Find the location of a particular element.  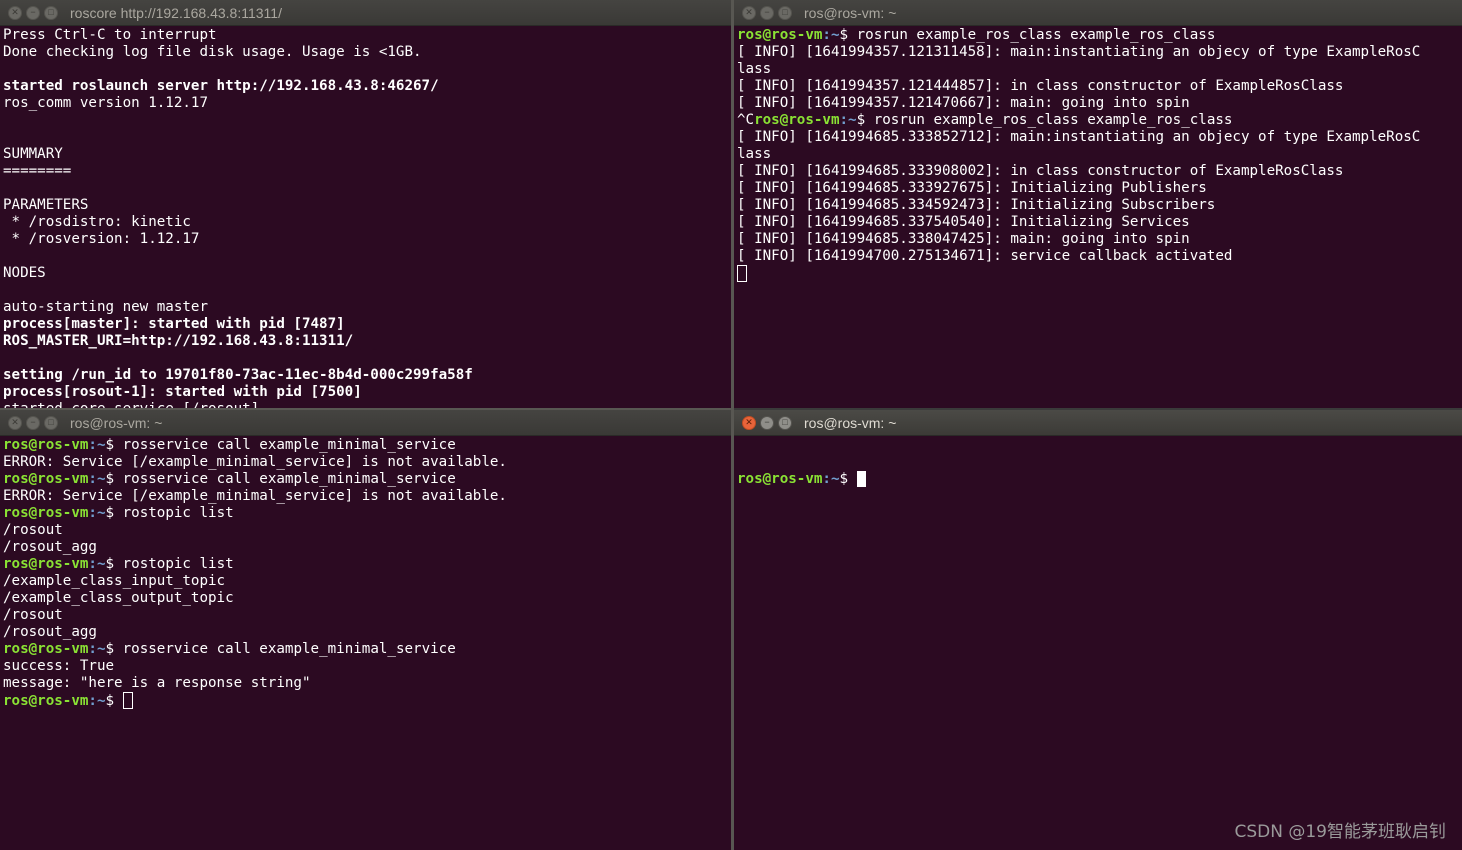

terminal-line: ros_comm version 1.12.17 is located at coordinates (105, 103).